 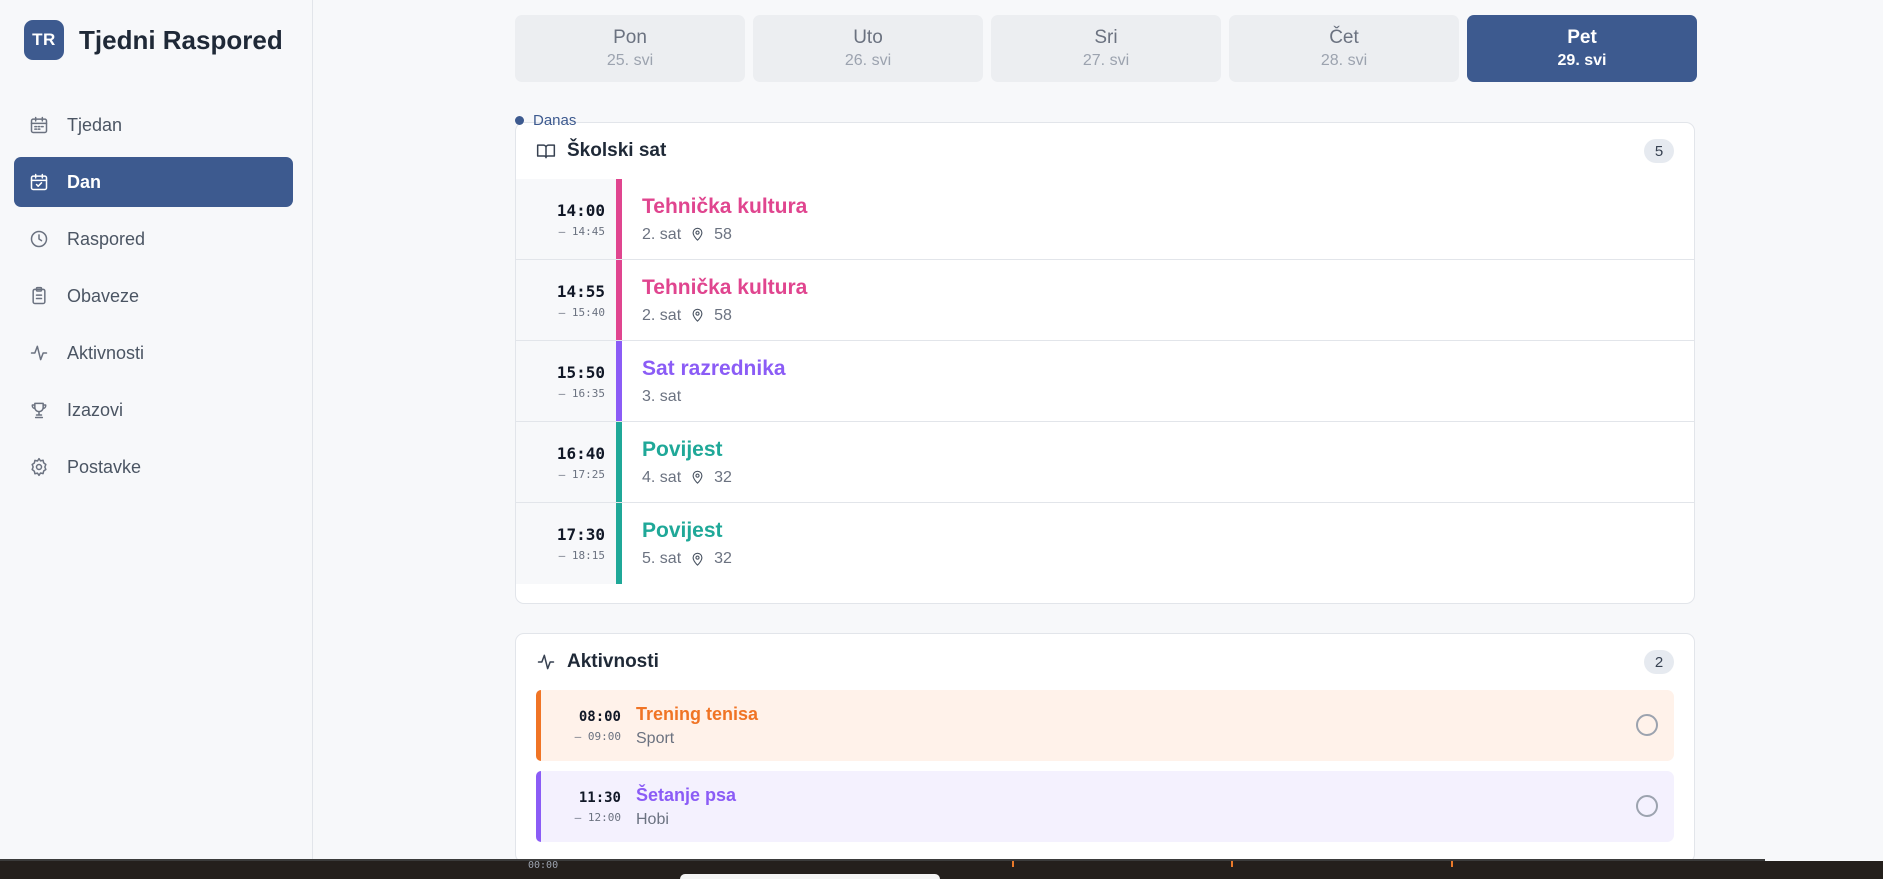 I want to click on calendar-check-icon, so click(x=39, y=182).